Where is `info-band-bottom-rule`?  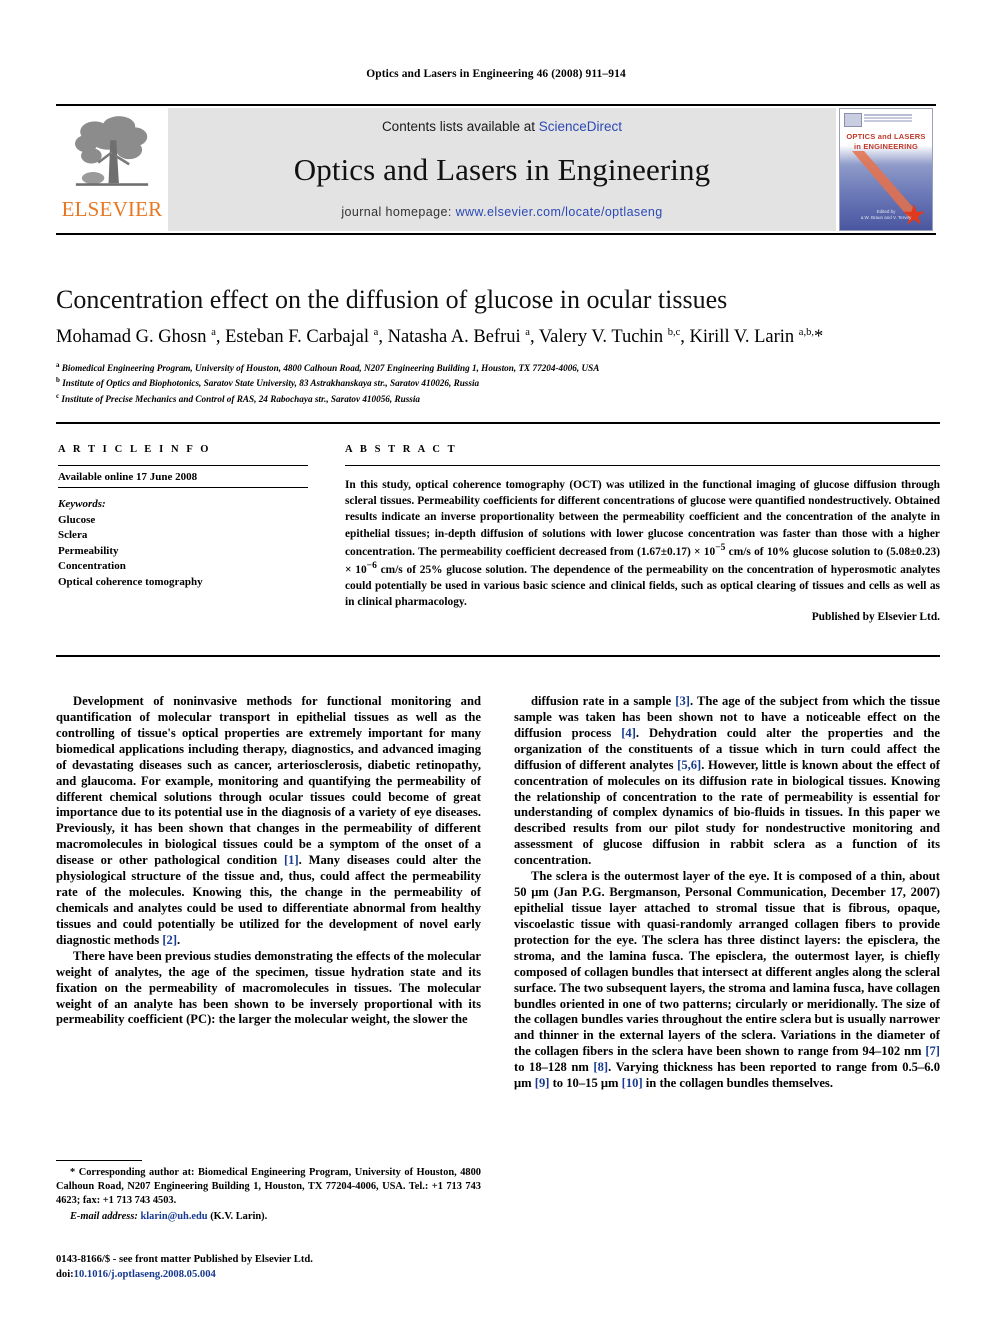
info-band-bottom-rule is located at coordinates (498, 656).